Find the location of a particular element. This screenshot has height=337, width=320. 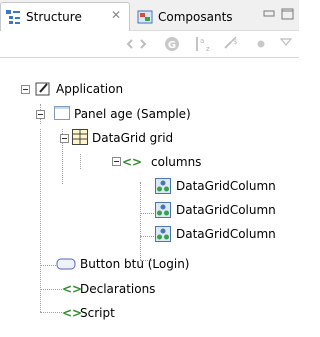

datagrid-icon is located at coordinates (80, 137).